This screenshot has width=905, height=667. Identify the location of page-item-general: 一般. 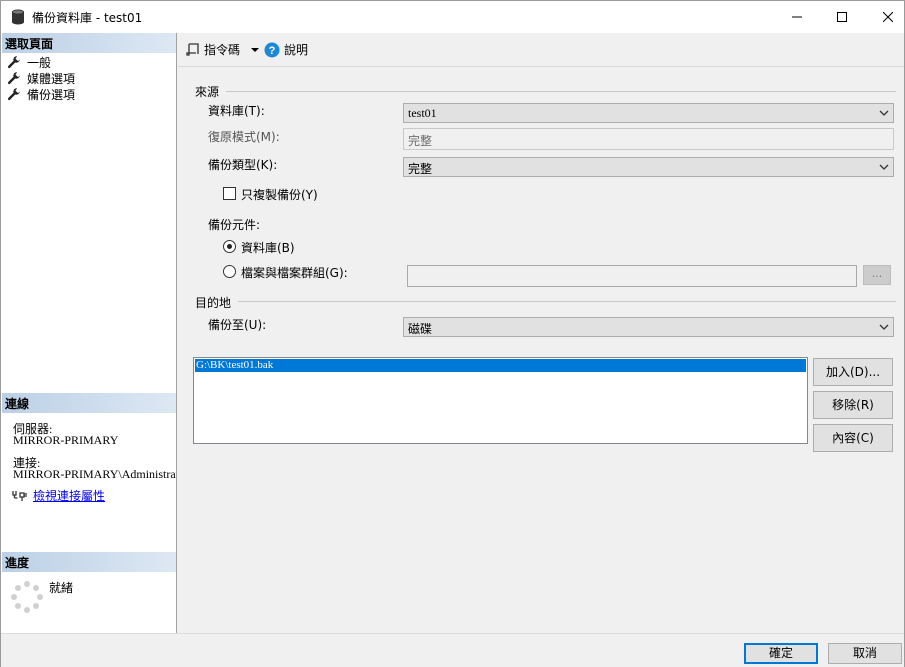
(29, 62).